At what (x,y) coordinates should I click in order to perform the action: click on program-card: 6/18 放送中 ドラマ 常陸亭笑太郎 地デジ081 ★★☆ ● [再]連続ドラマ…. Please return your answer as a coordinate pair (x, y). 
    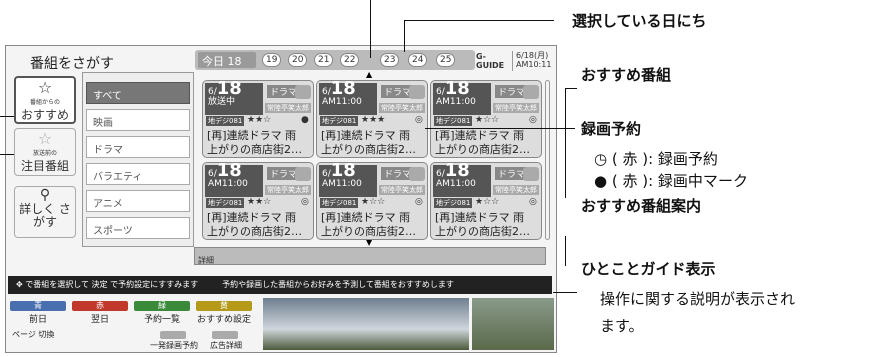
    Looking at the image, I should click on (258, 119).